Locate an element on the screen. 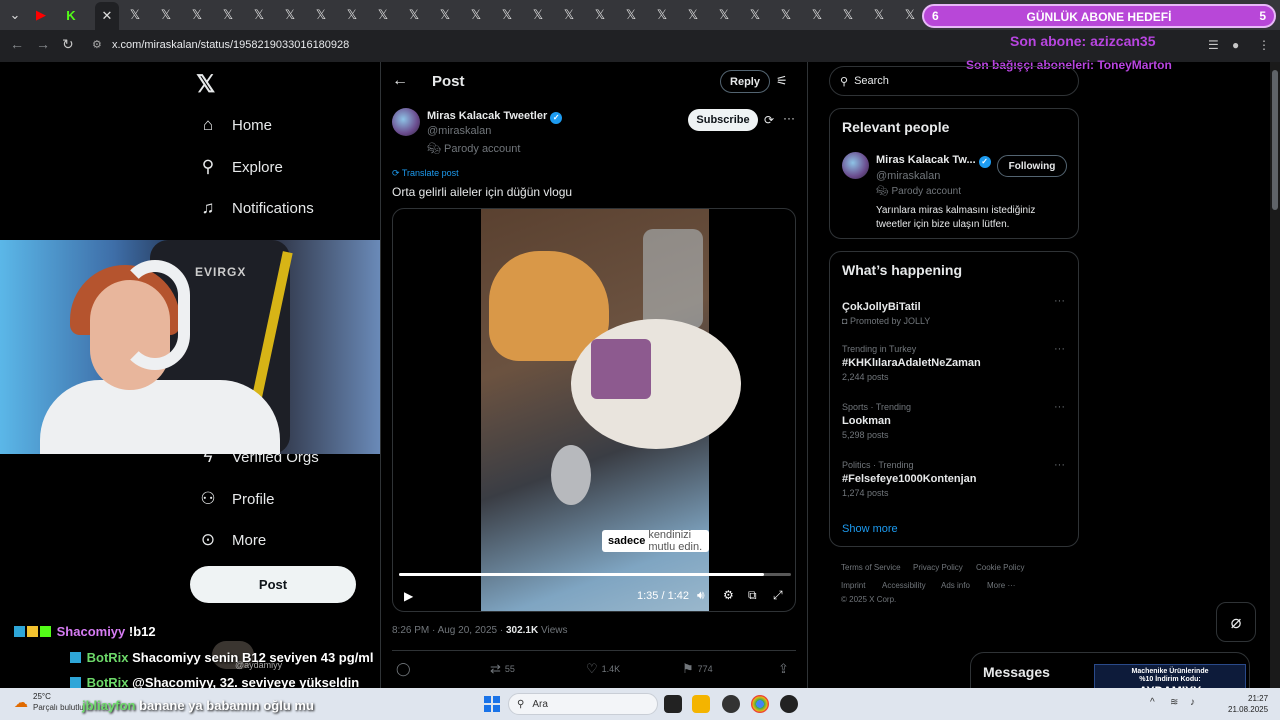 This screenshot has height=720, width=1280. reply-action: ◯ is located at coordinates (403, 669).